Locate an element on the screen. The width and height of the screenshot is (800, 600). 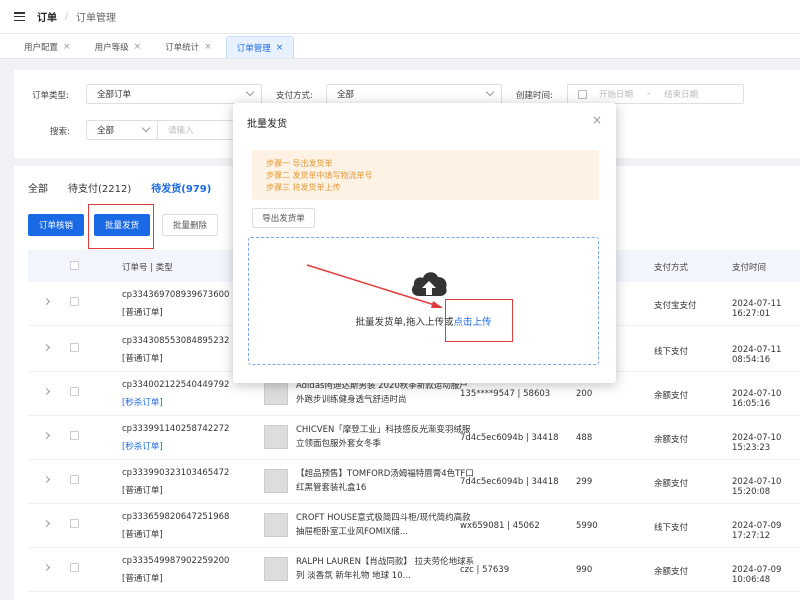
batch-delete-button: 批量删除 is located at coordinates (190, 225).